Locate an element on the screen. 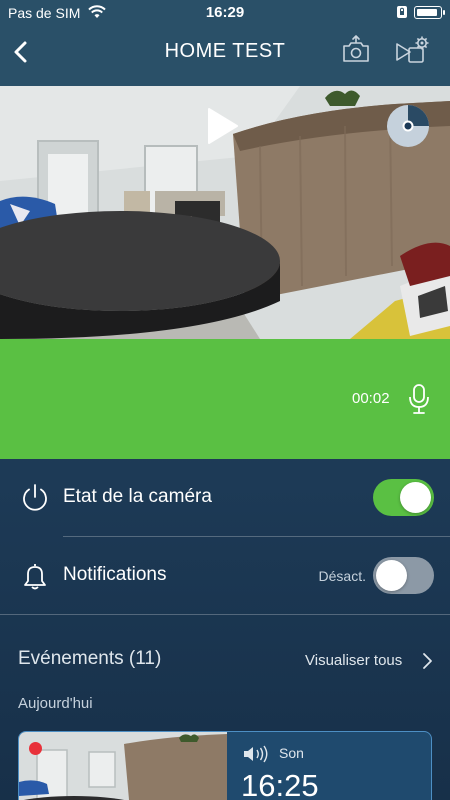 The height and width of the screenshot is (800, 450). chevron-right-icon is located at coordinates (427, 661).